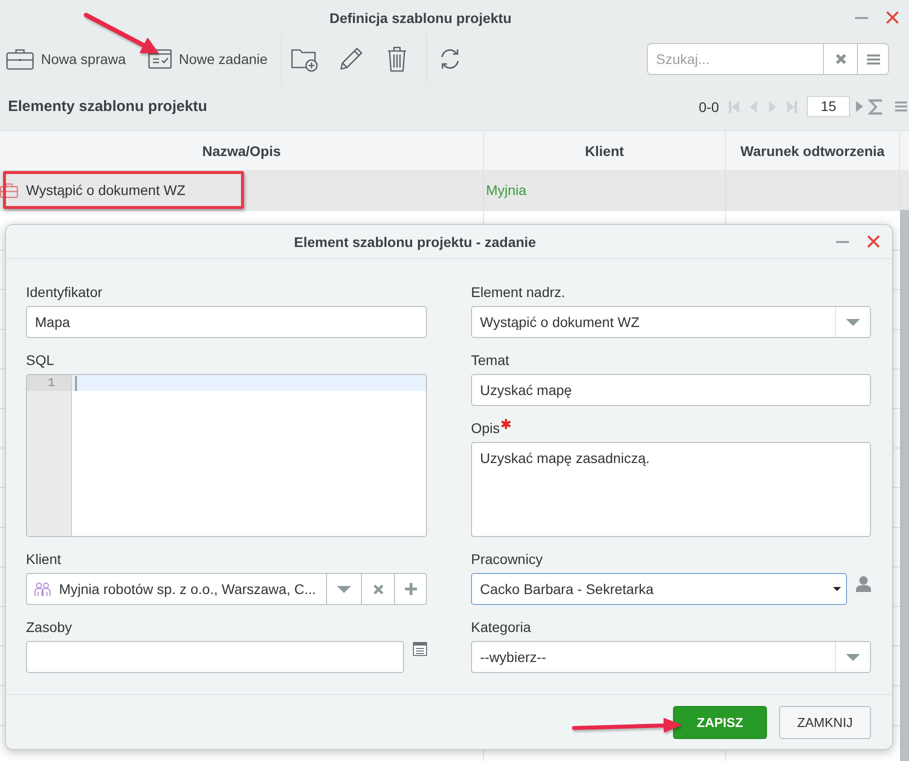 This screenshot has width=909, height=761. I want to click on dropdown: Wystąpić o dokument WZ, so click(671, 322).